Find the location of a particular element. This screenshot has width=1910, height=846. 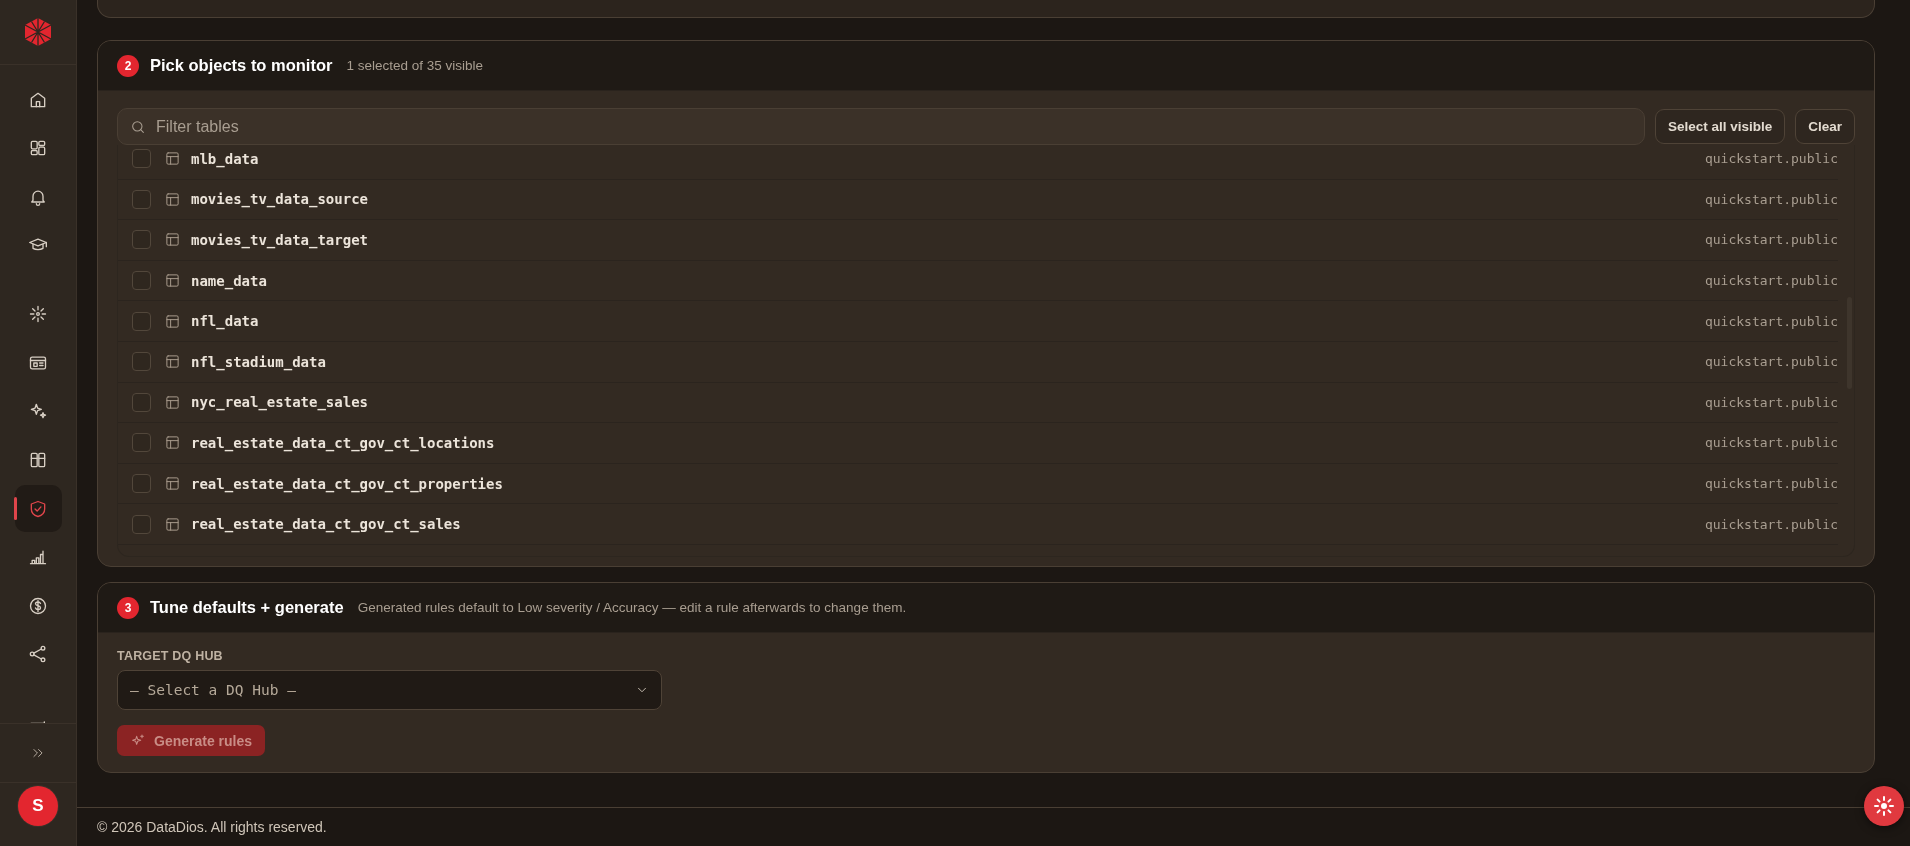

table-name: movies_tv_data_source is located at coordinates (279, 199).